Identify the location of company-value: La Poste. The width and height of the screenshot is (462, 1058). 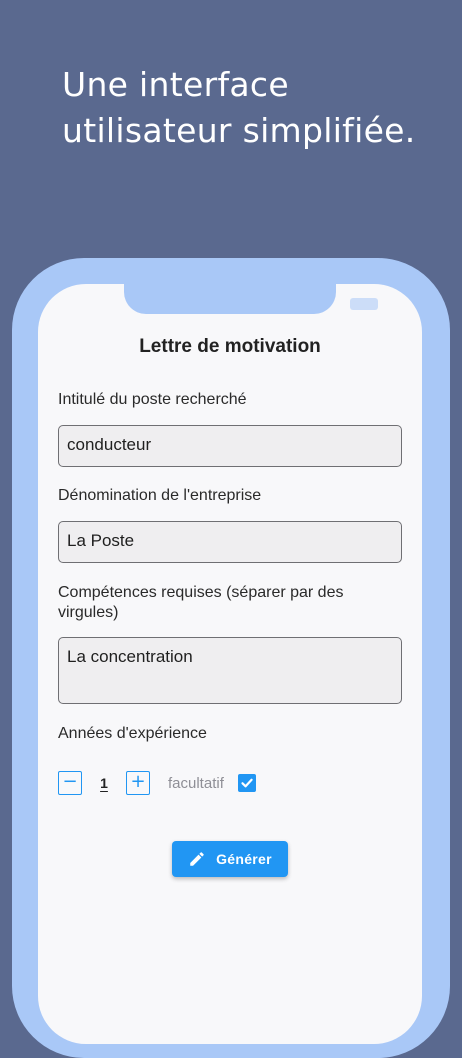
(101, 540).